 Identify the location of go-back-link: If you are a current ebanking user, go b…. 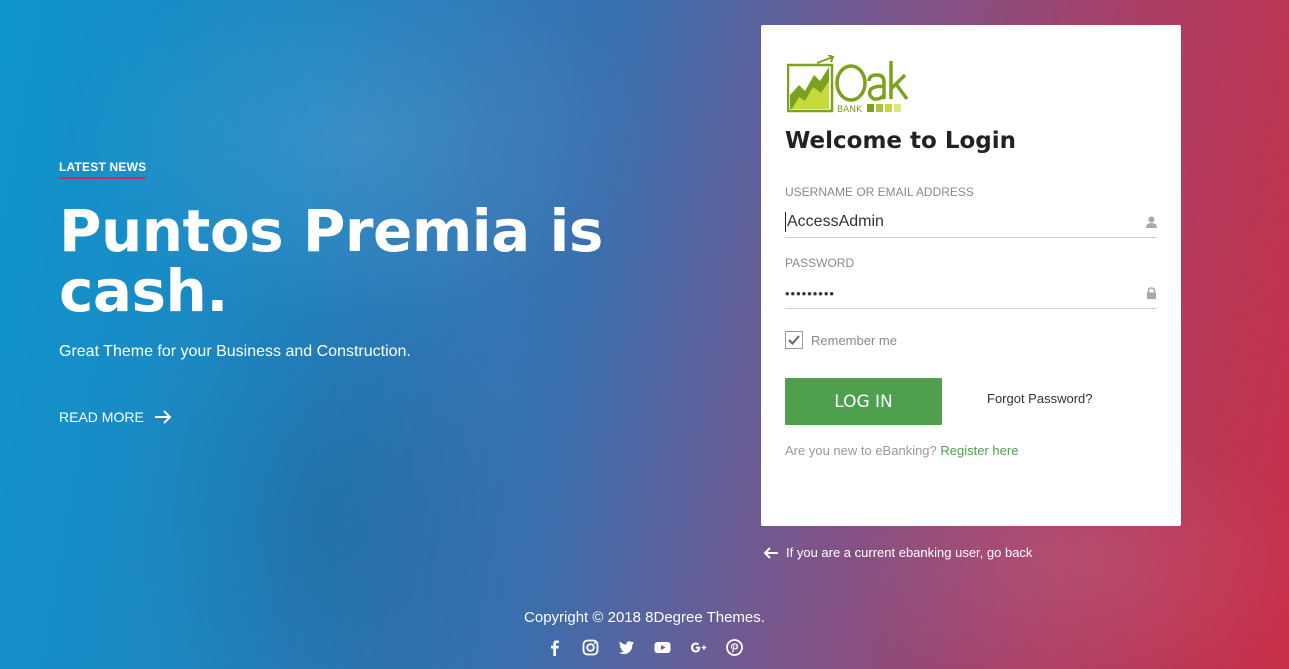
(897, 552).